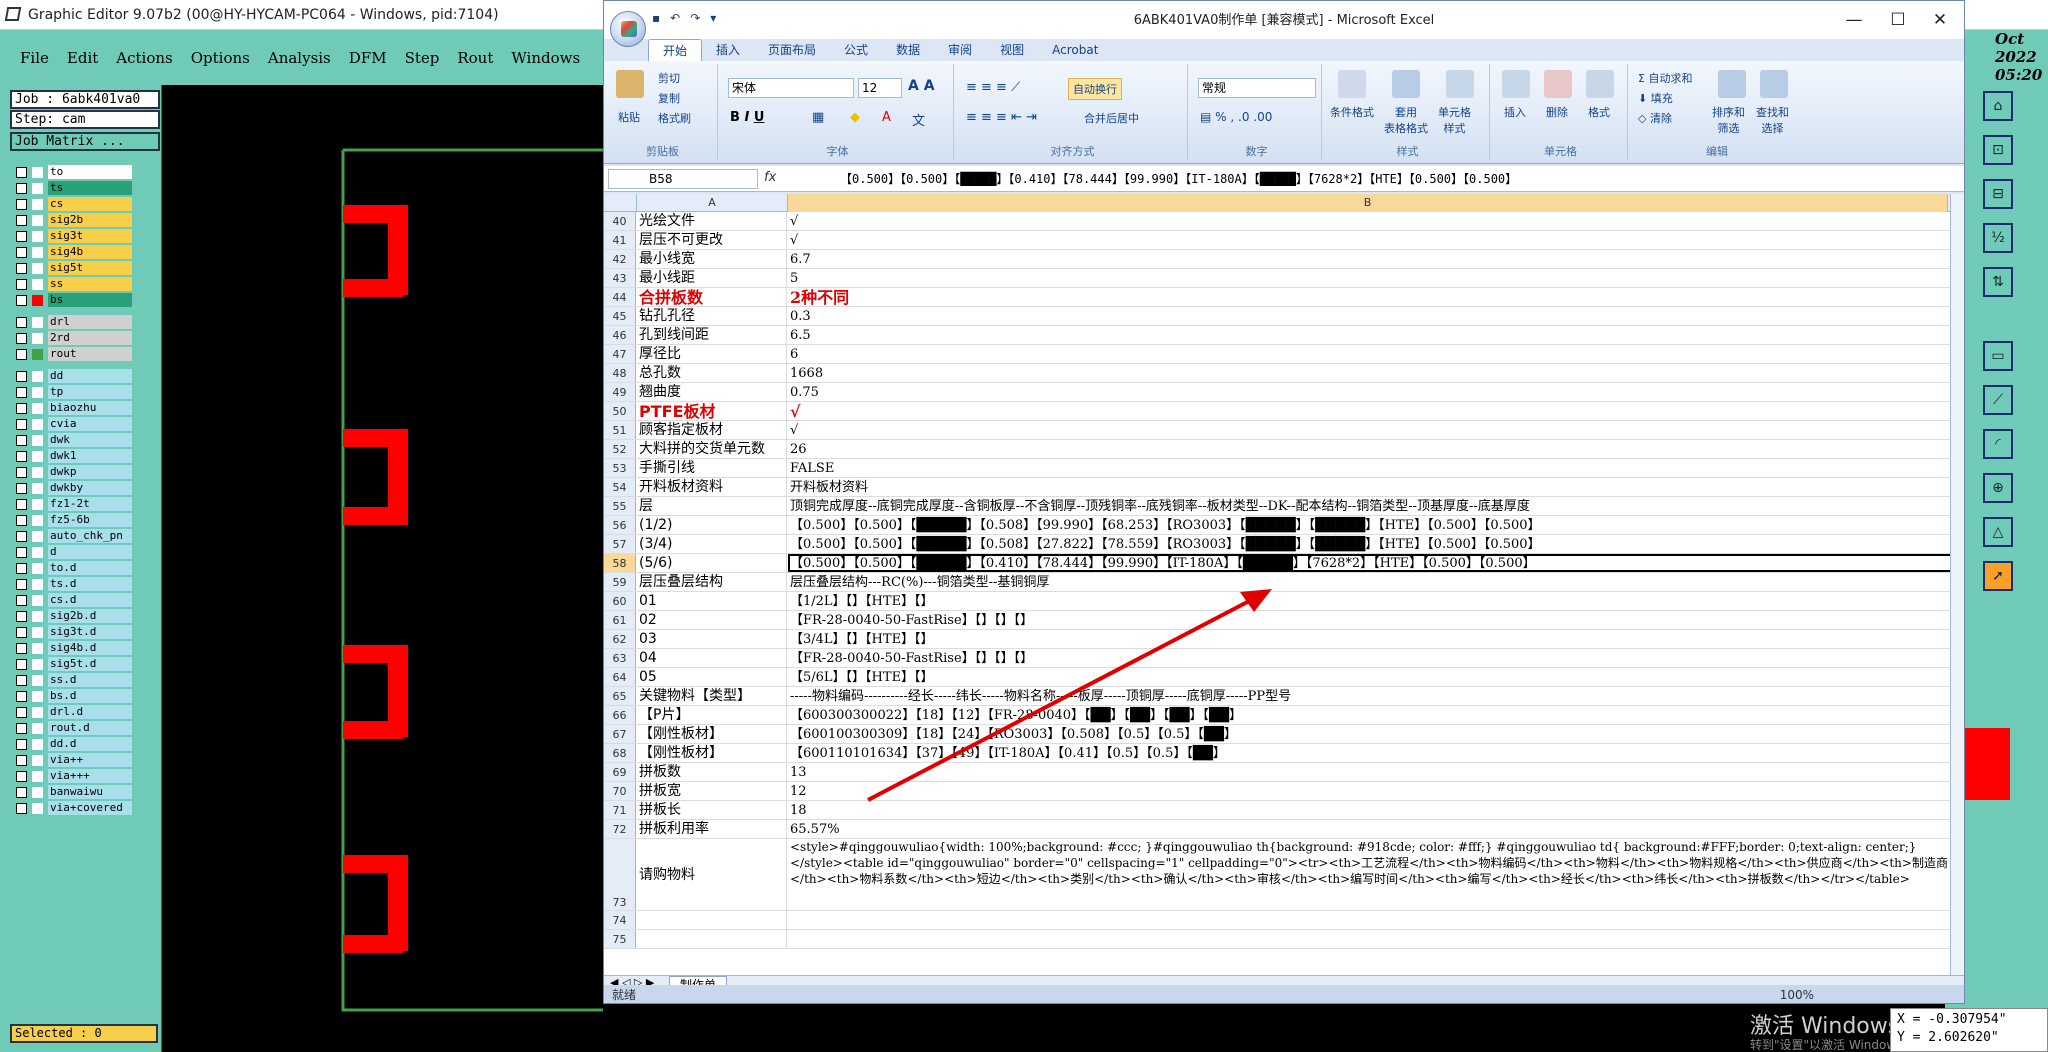  I want to click on annotation-arrow, so click(1069, 695).